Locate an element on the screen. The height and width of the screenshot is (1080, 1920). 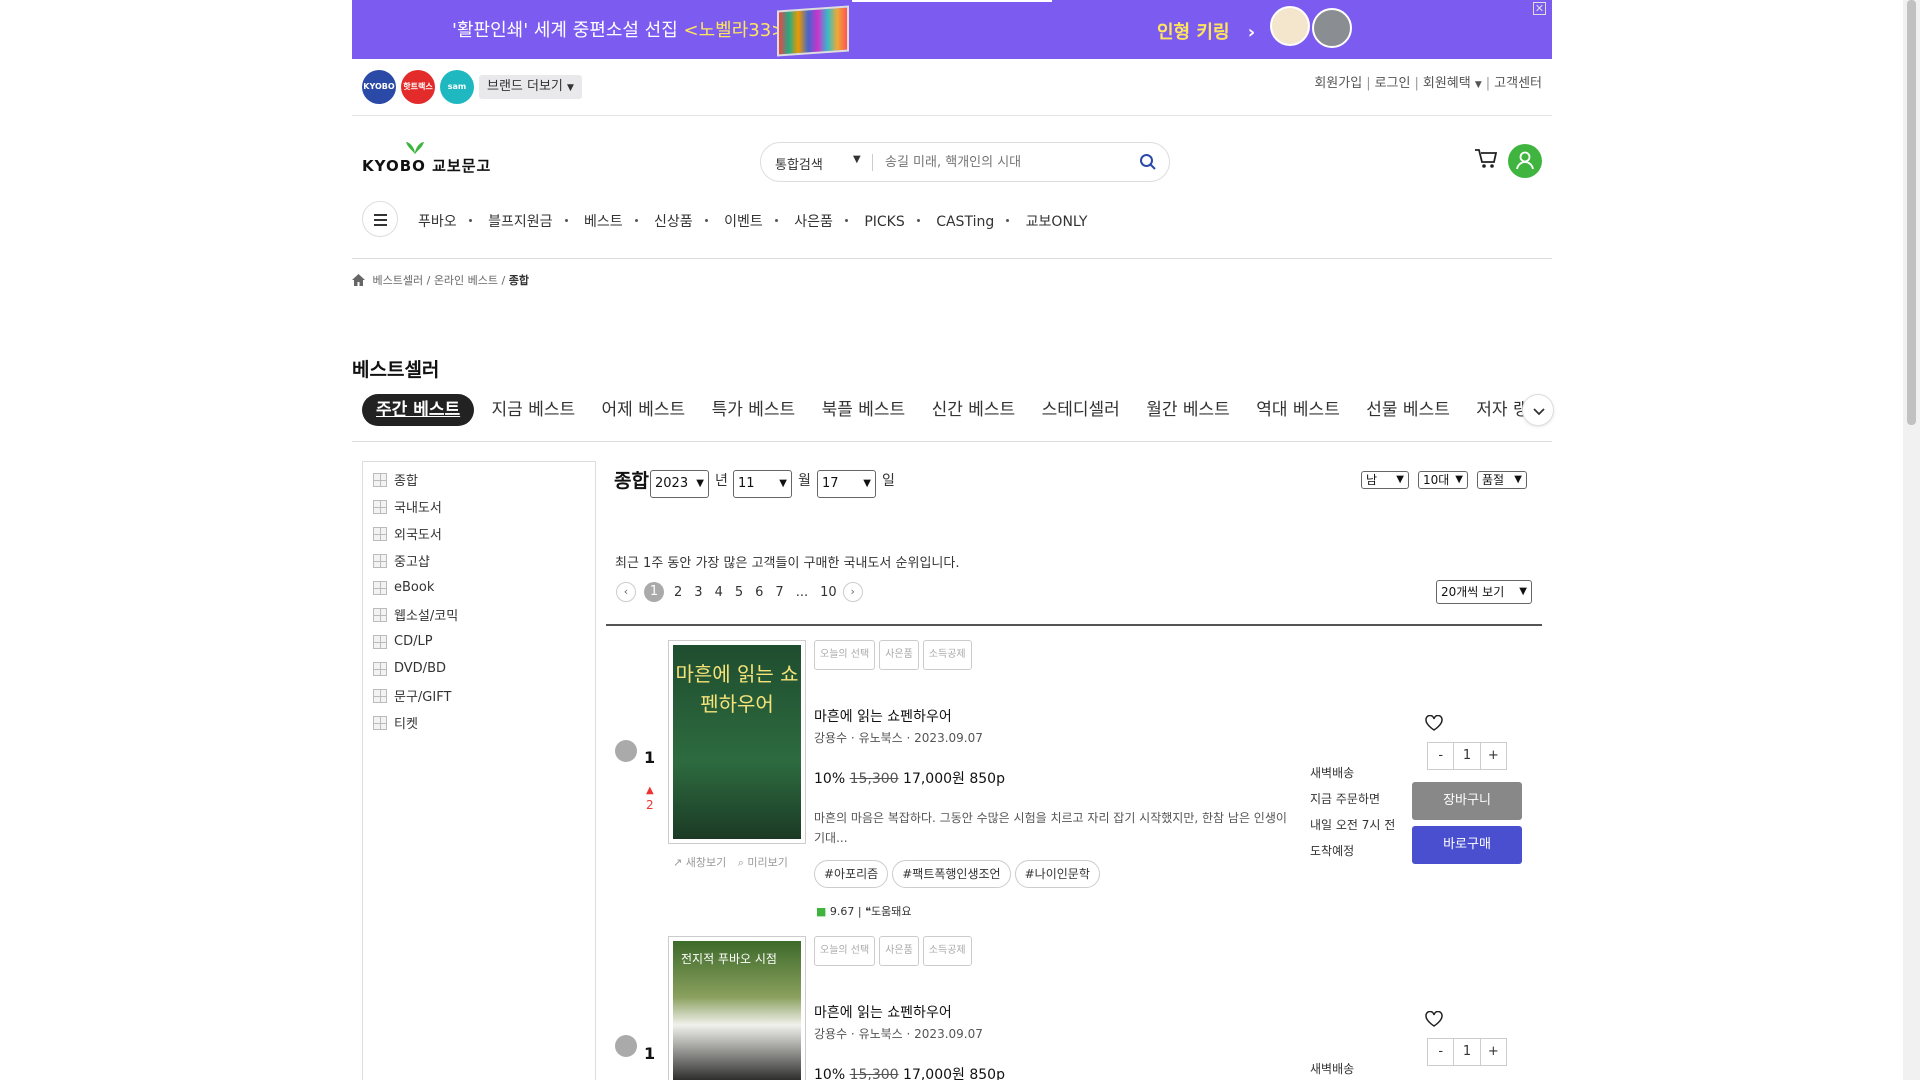
gender-select: 남 ▼ is located at coordinates (1385, 480).